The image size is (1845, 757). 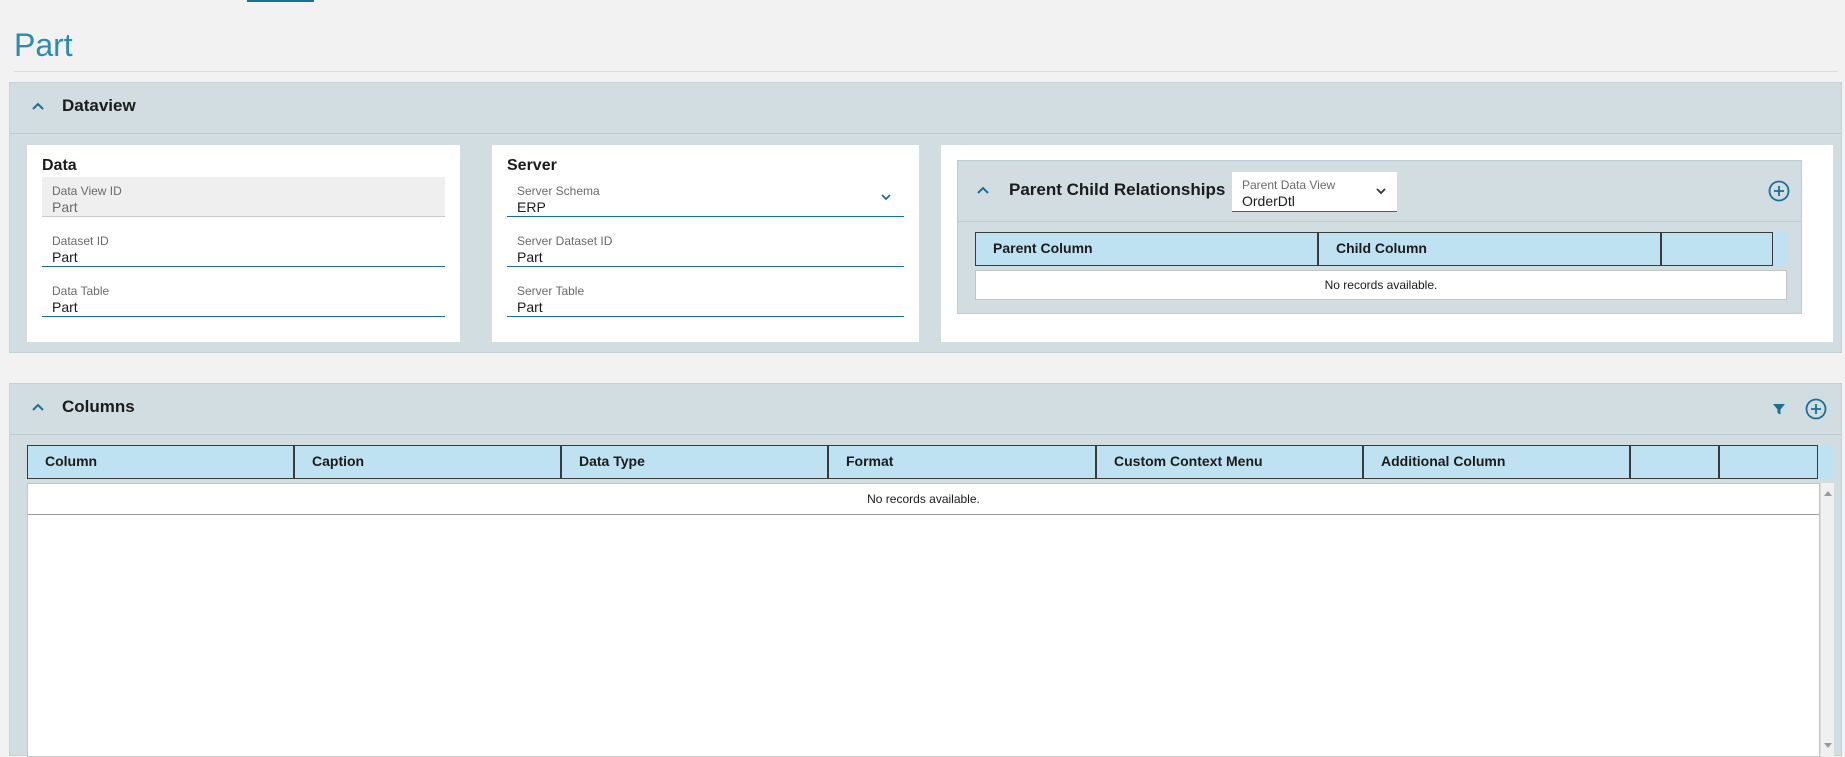 I want to click on column-header-column: Column, so click(x=161, y=462).